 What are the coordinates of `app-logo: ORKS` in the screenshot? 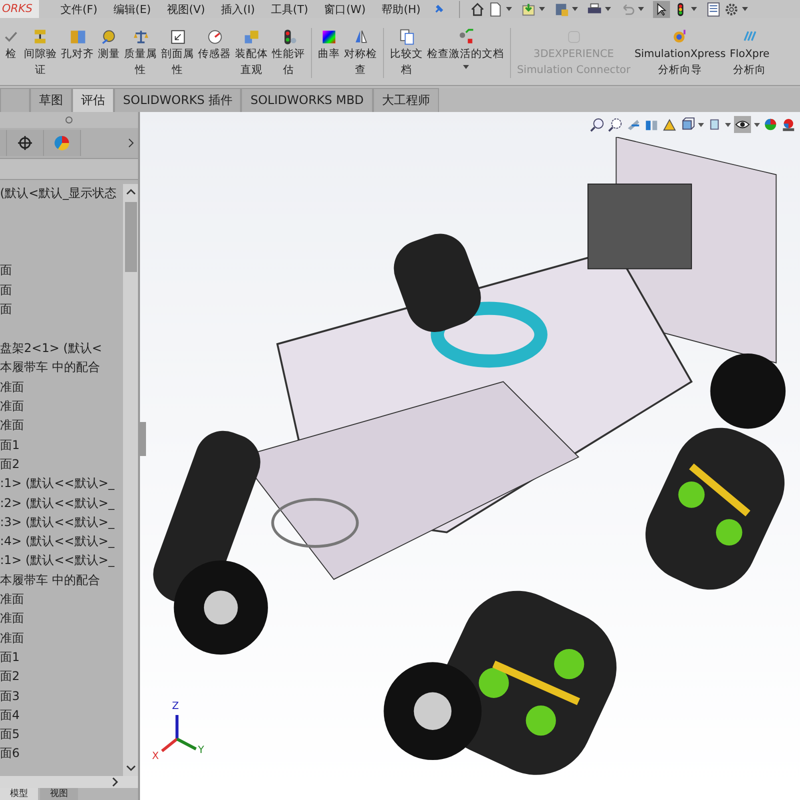 It's located at (19, 9).